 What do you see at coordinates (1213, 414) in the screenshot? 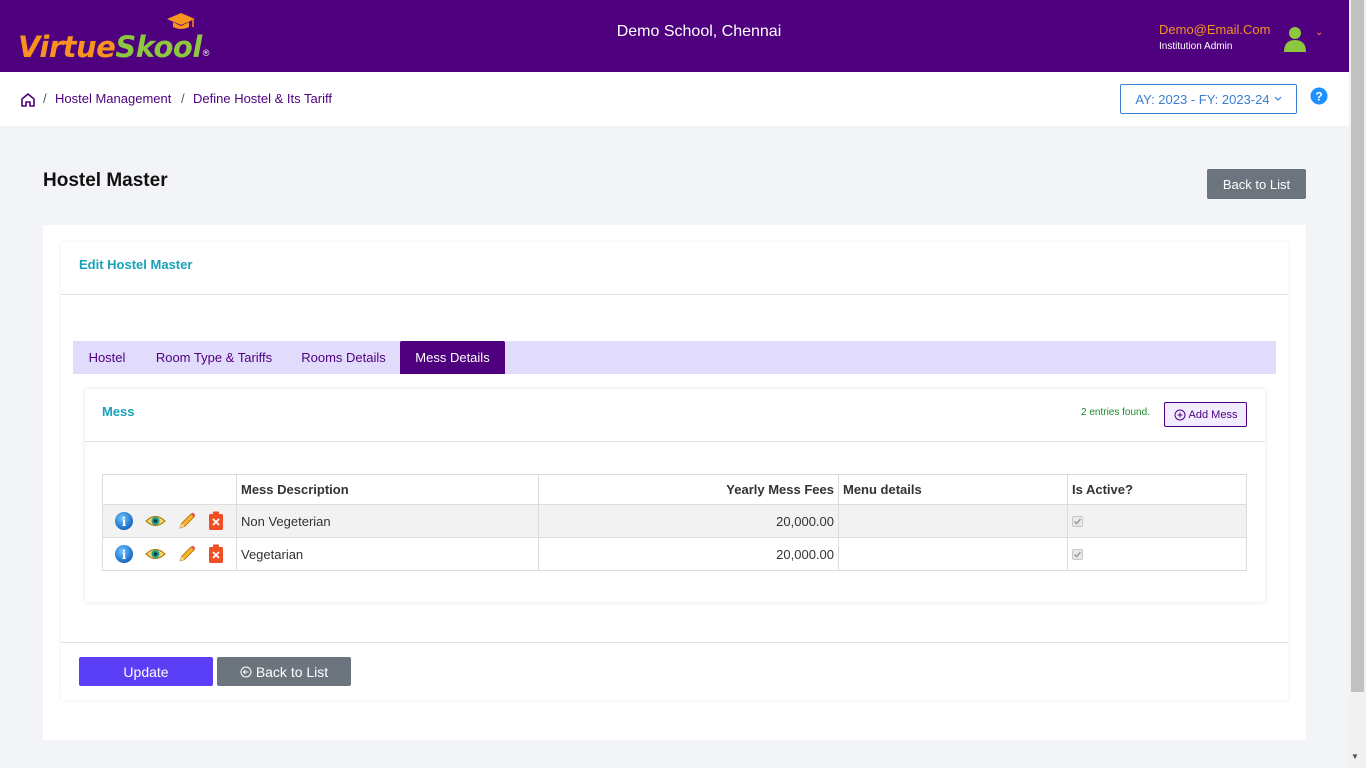
I see `add-mess-label: Add Mess` at bounding box center [1213, 414].